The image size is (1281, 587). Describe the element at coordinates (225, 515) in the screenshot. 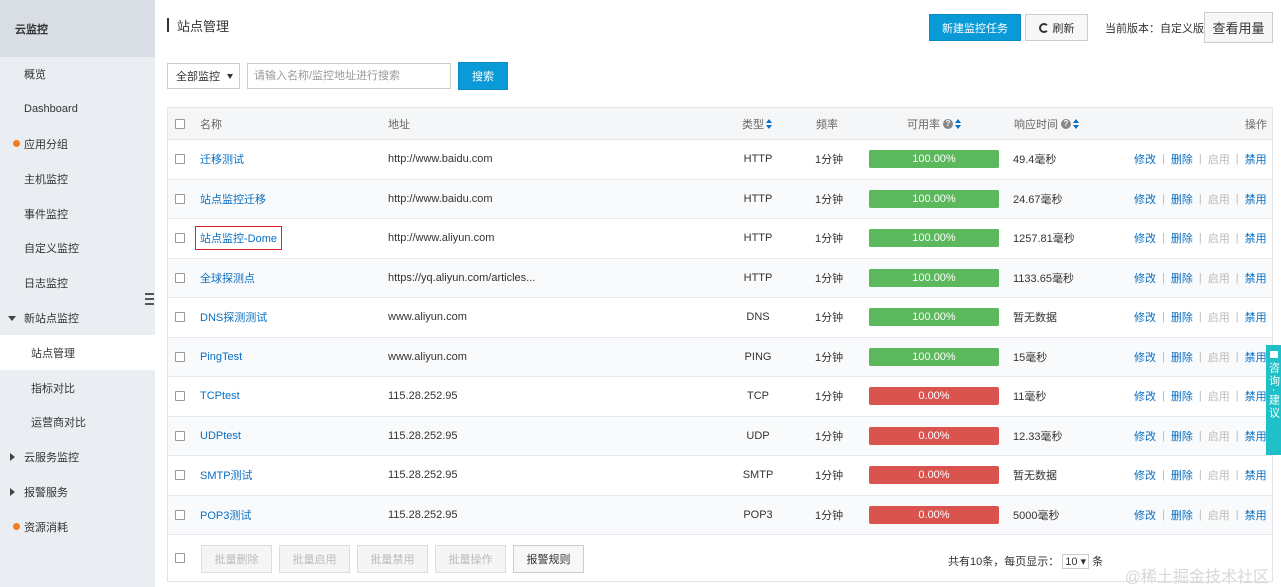

I see `site-name-link: POP3测试` at that location.